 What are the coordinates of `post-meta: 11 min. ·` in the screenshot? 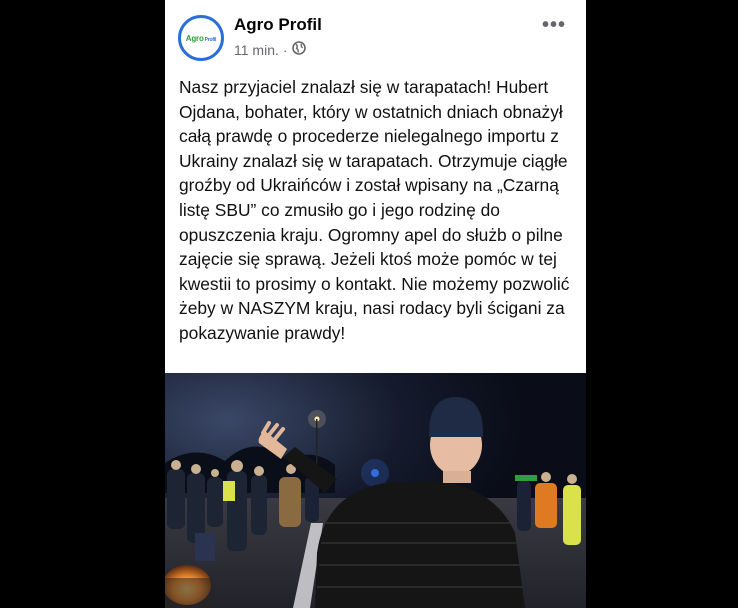 It's located at (270, 49).